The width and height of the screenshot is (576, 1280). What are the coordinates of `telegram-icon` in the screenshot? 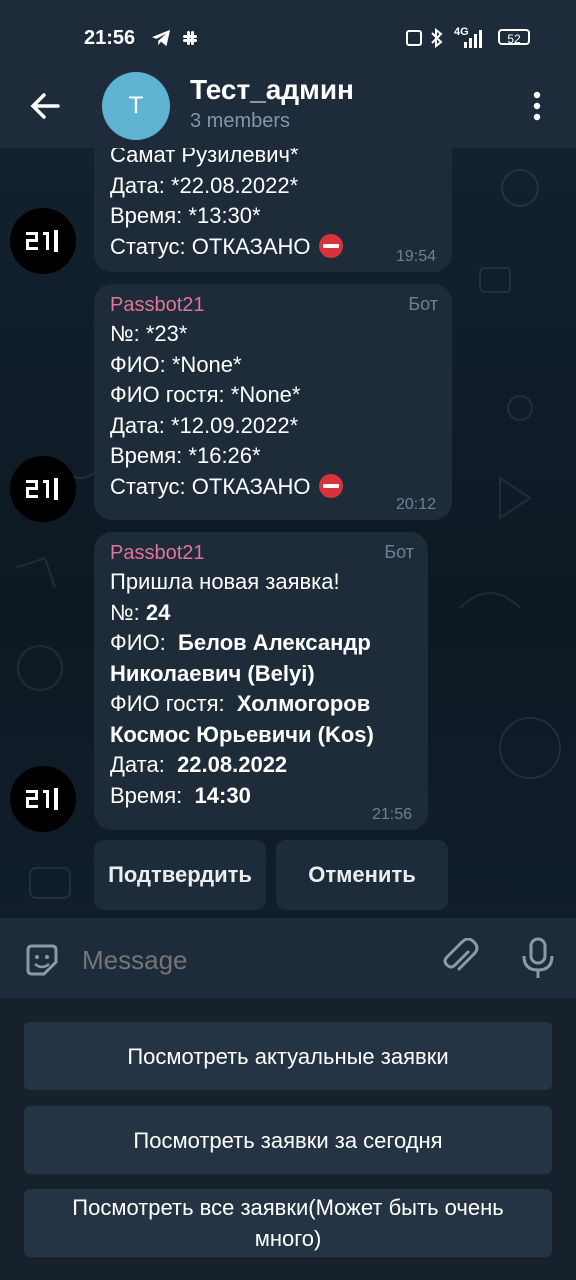 It's located at (161, 38).